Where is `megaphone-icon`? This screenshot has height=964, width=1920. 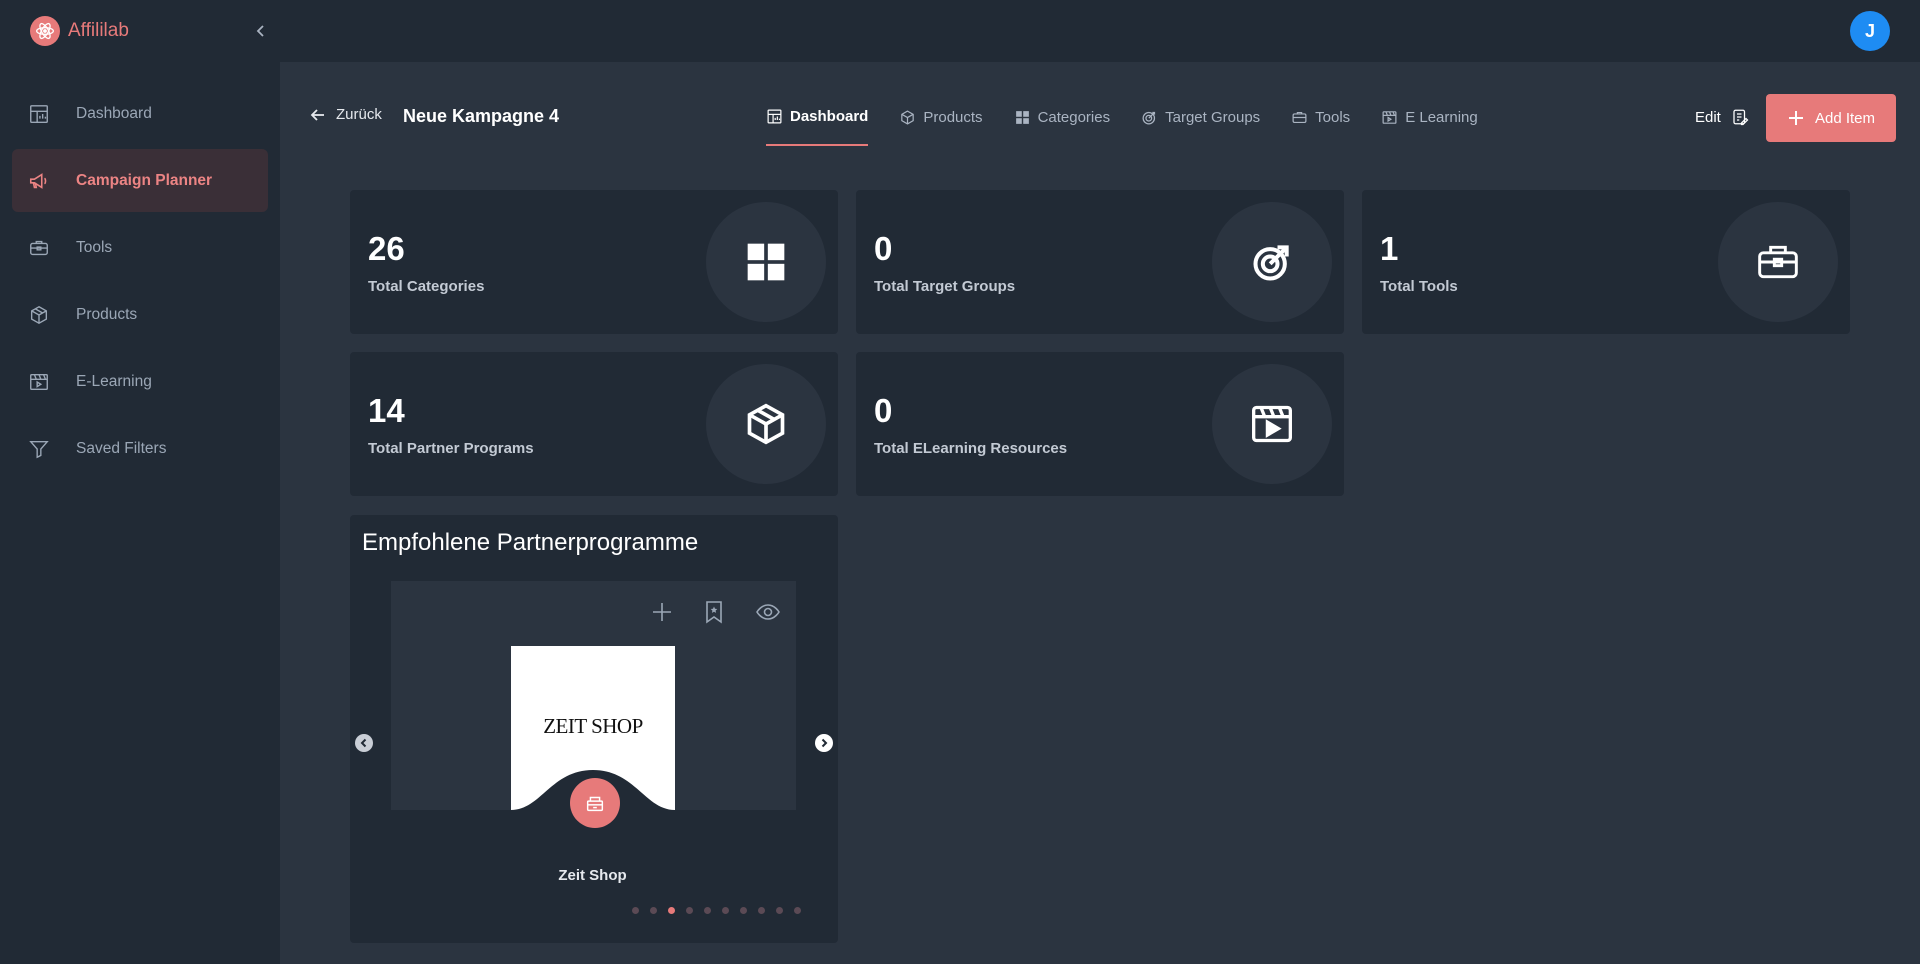
megaphone-icon is located at coordinates (38, 180).